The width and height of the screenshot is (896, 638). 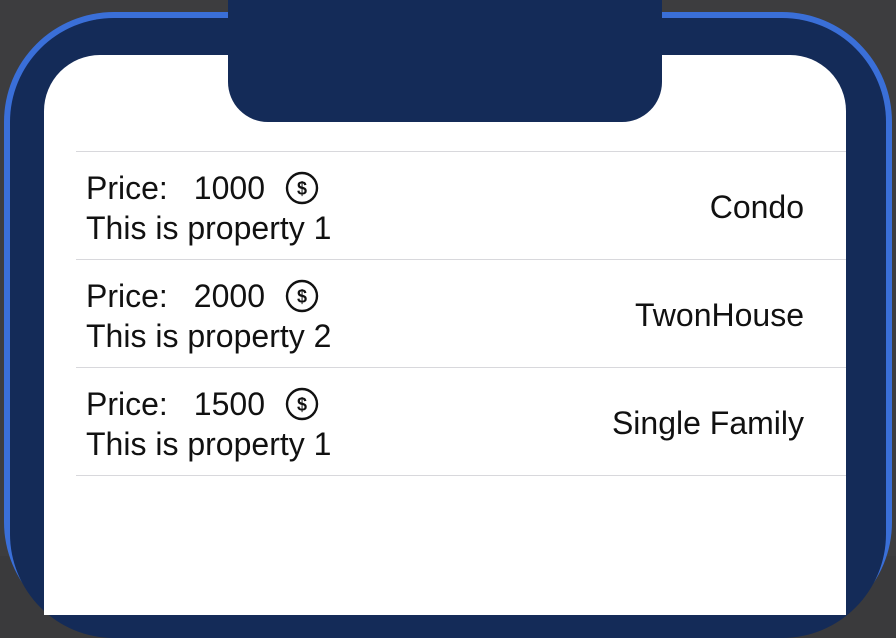 What do you see at coordinates (229, 403) in the screenshot?
I see `price-value: 1500` at bounding box center [229, 403].